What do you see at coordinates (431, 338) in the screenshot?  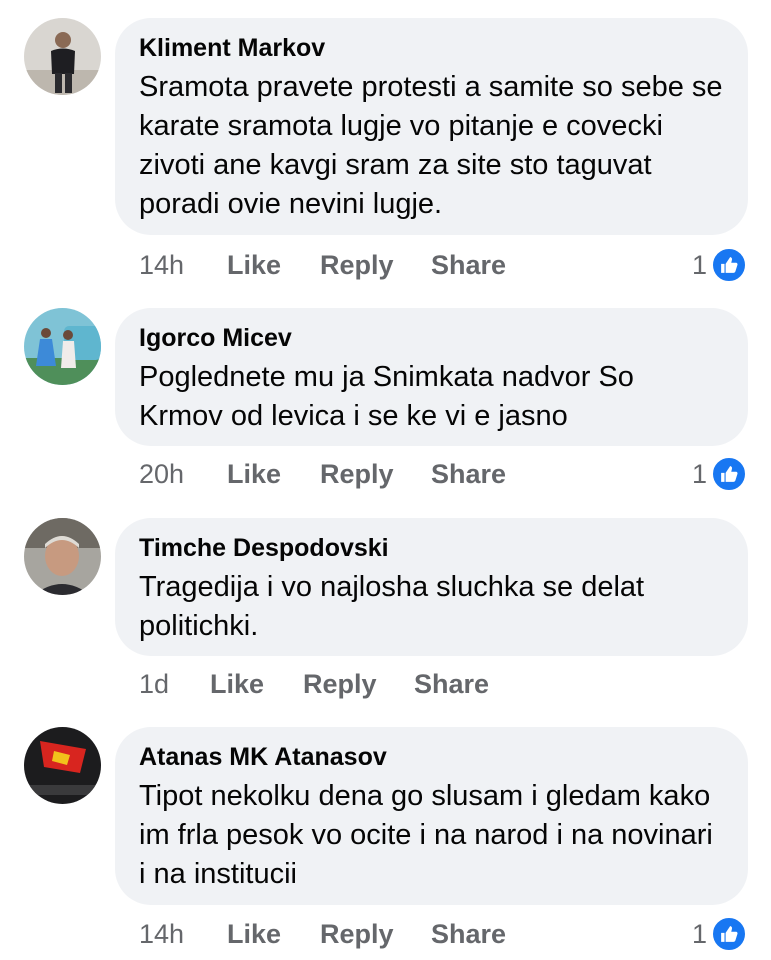 I see `comment-author: Igorco Micev` at bounding box center [431, 338].